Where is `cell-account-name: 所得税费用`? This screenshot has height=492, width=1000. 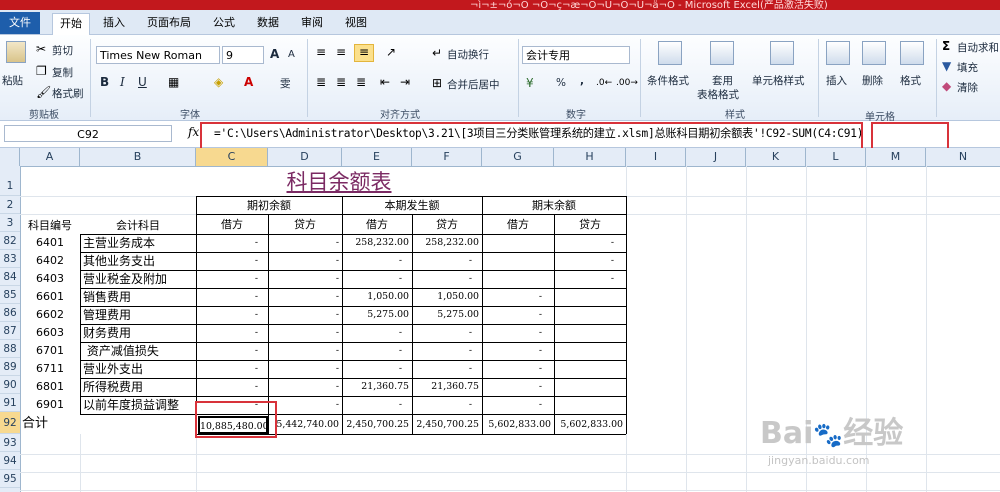 cell-account-name: 所得税费用 is located at coordinates (138, 387).